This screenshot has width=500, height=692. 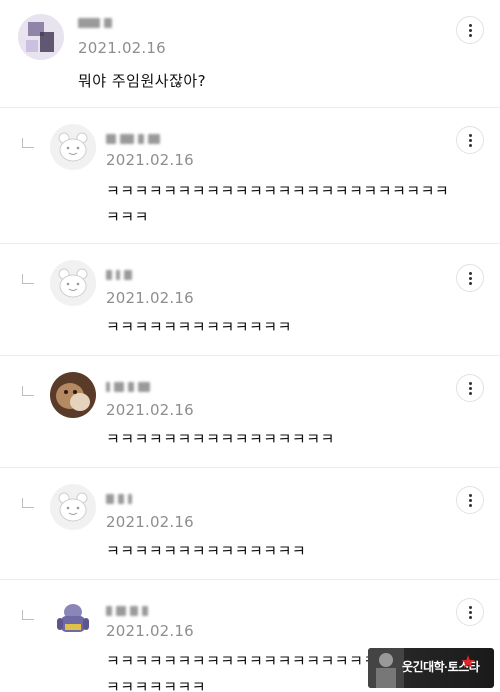 What do you see at coordinates (431, 668) in the screenshot?
I see `site-watermark-logo: 웃긴대학·토스타 ★` at bounding box center [431, 668].